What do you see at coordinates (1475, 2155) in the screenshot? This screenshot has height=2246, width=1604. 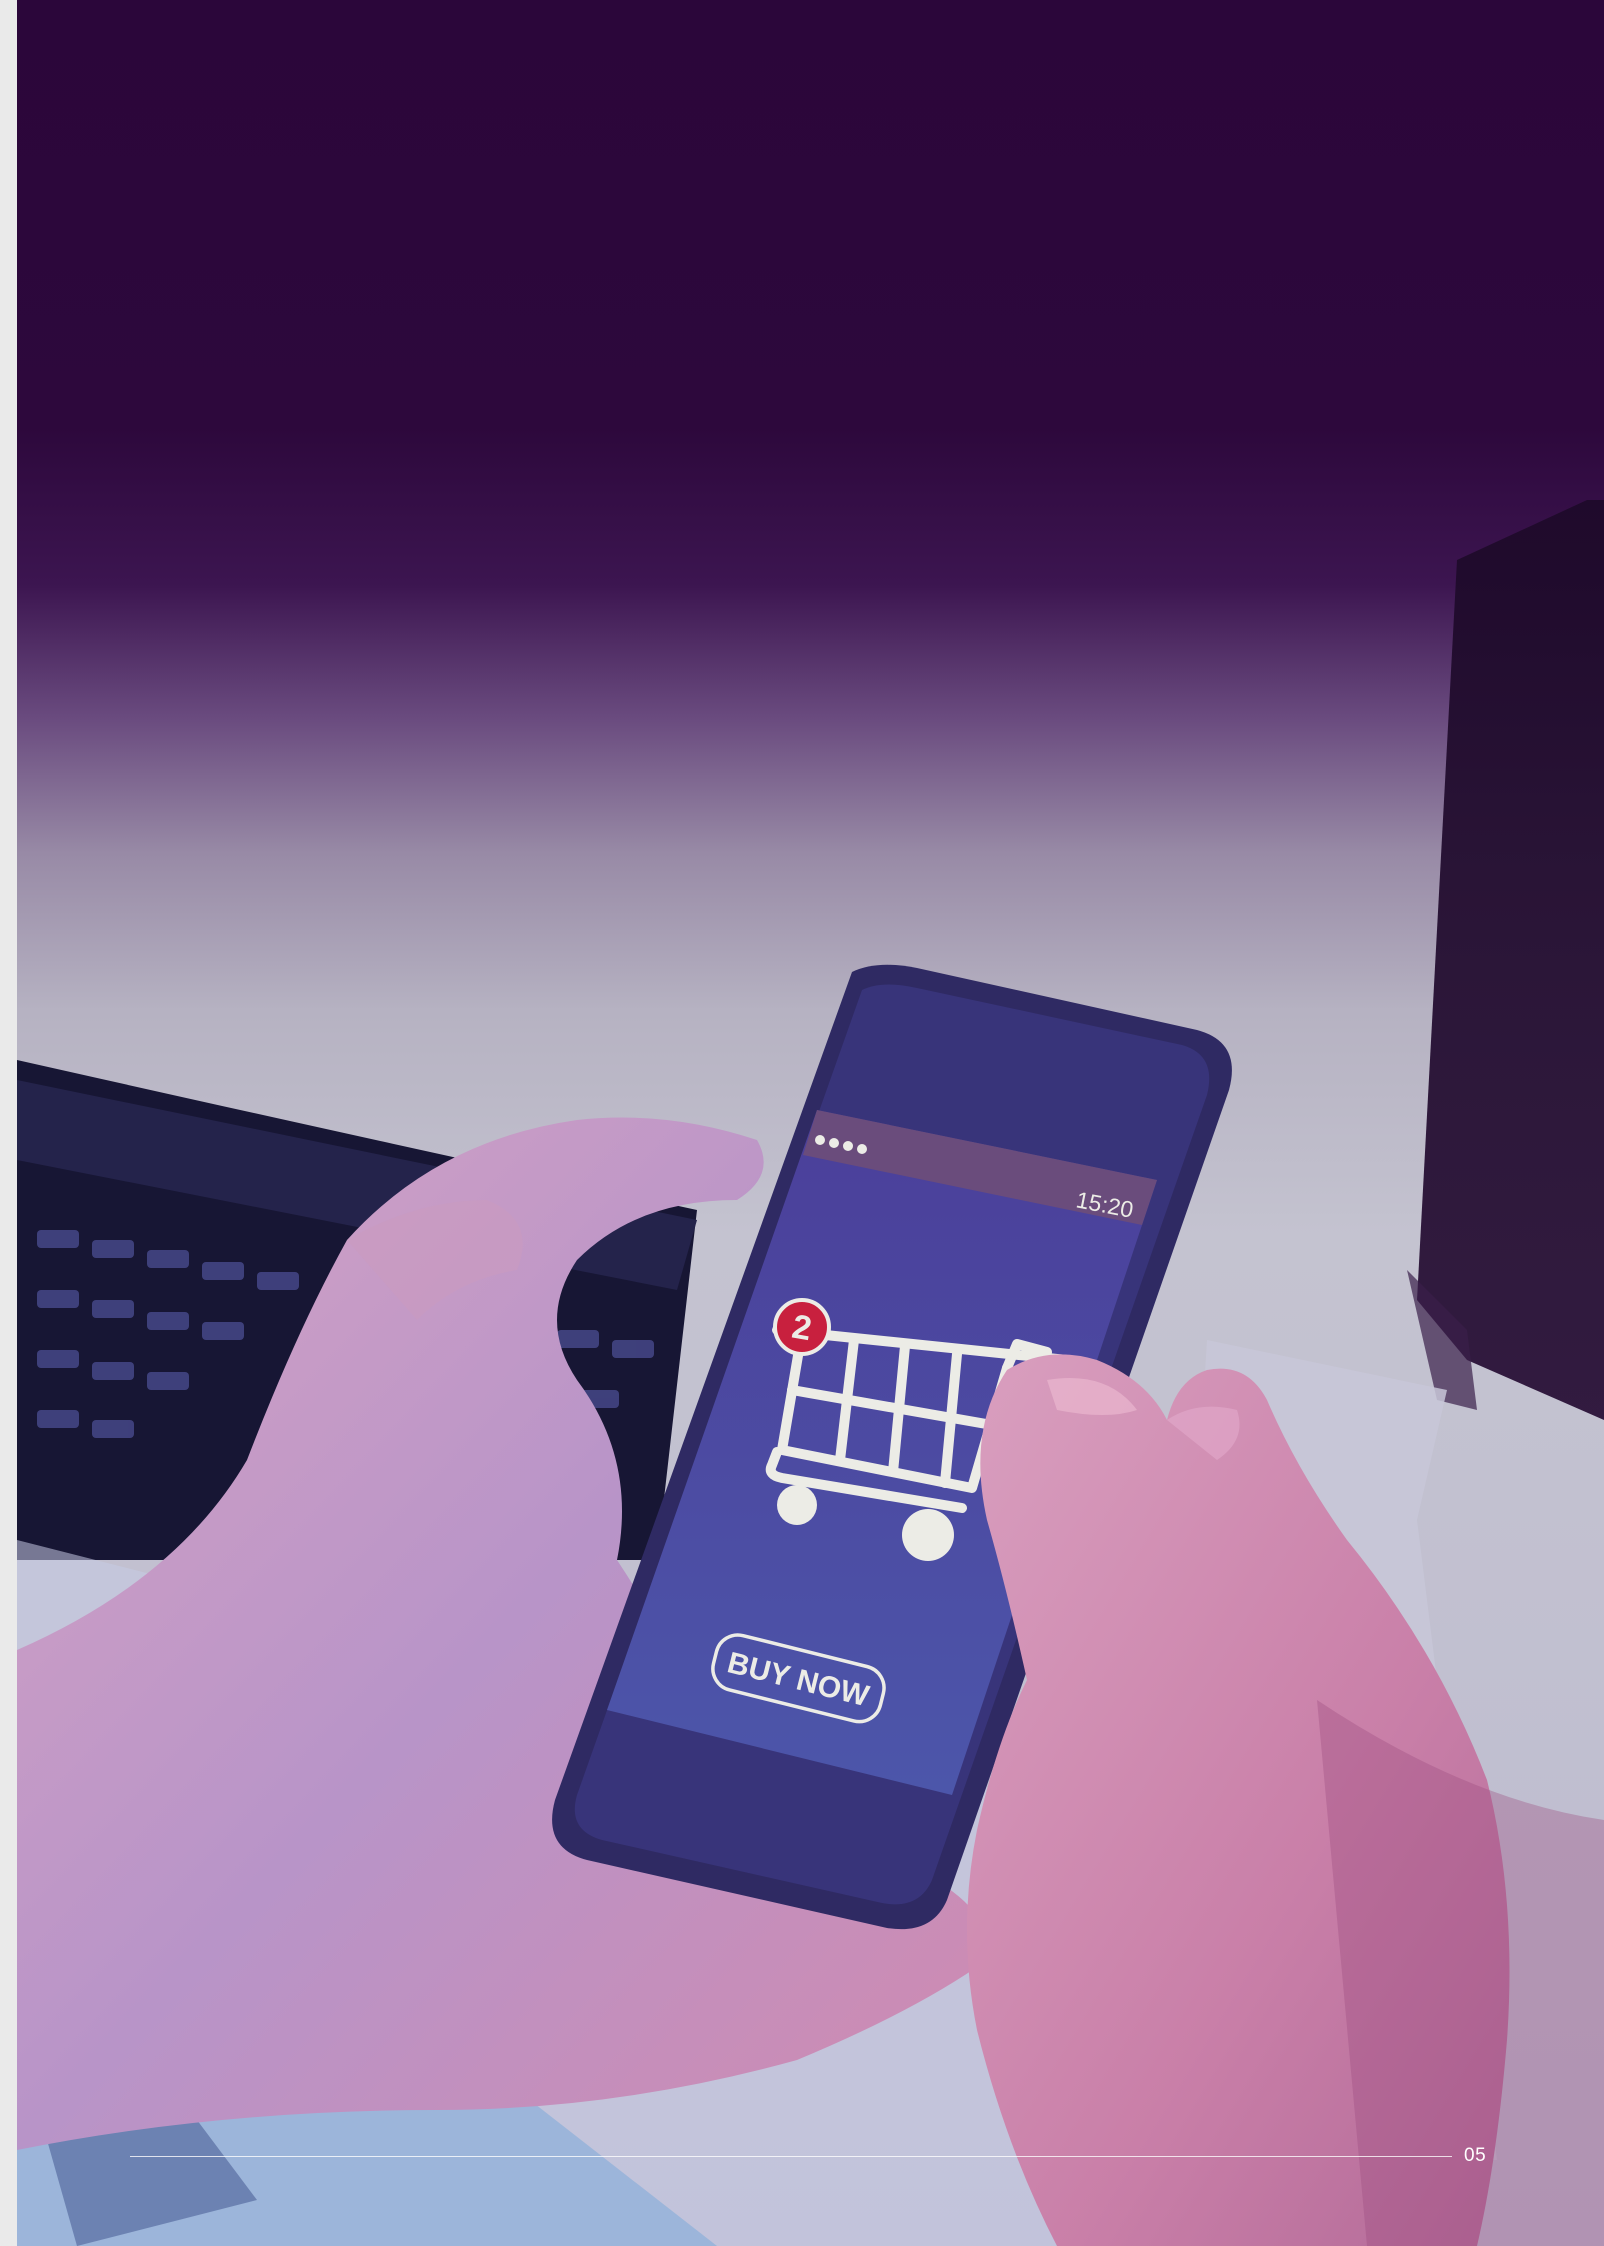 I see `page-number: 05` at bounding box center [1475, 2155].